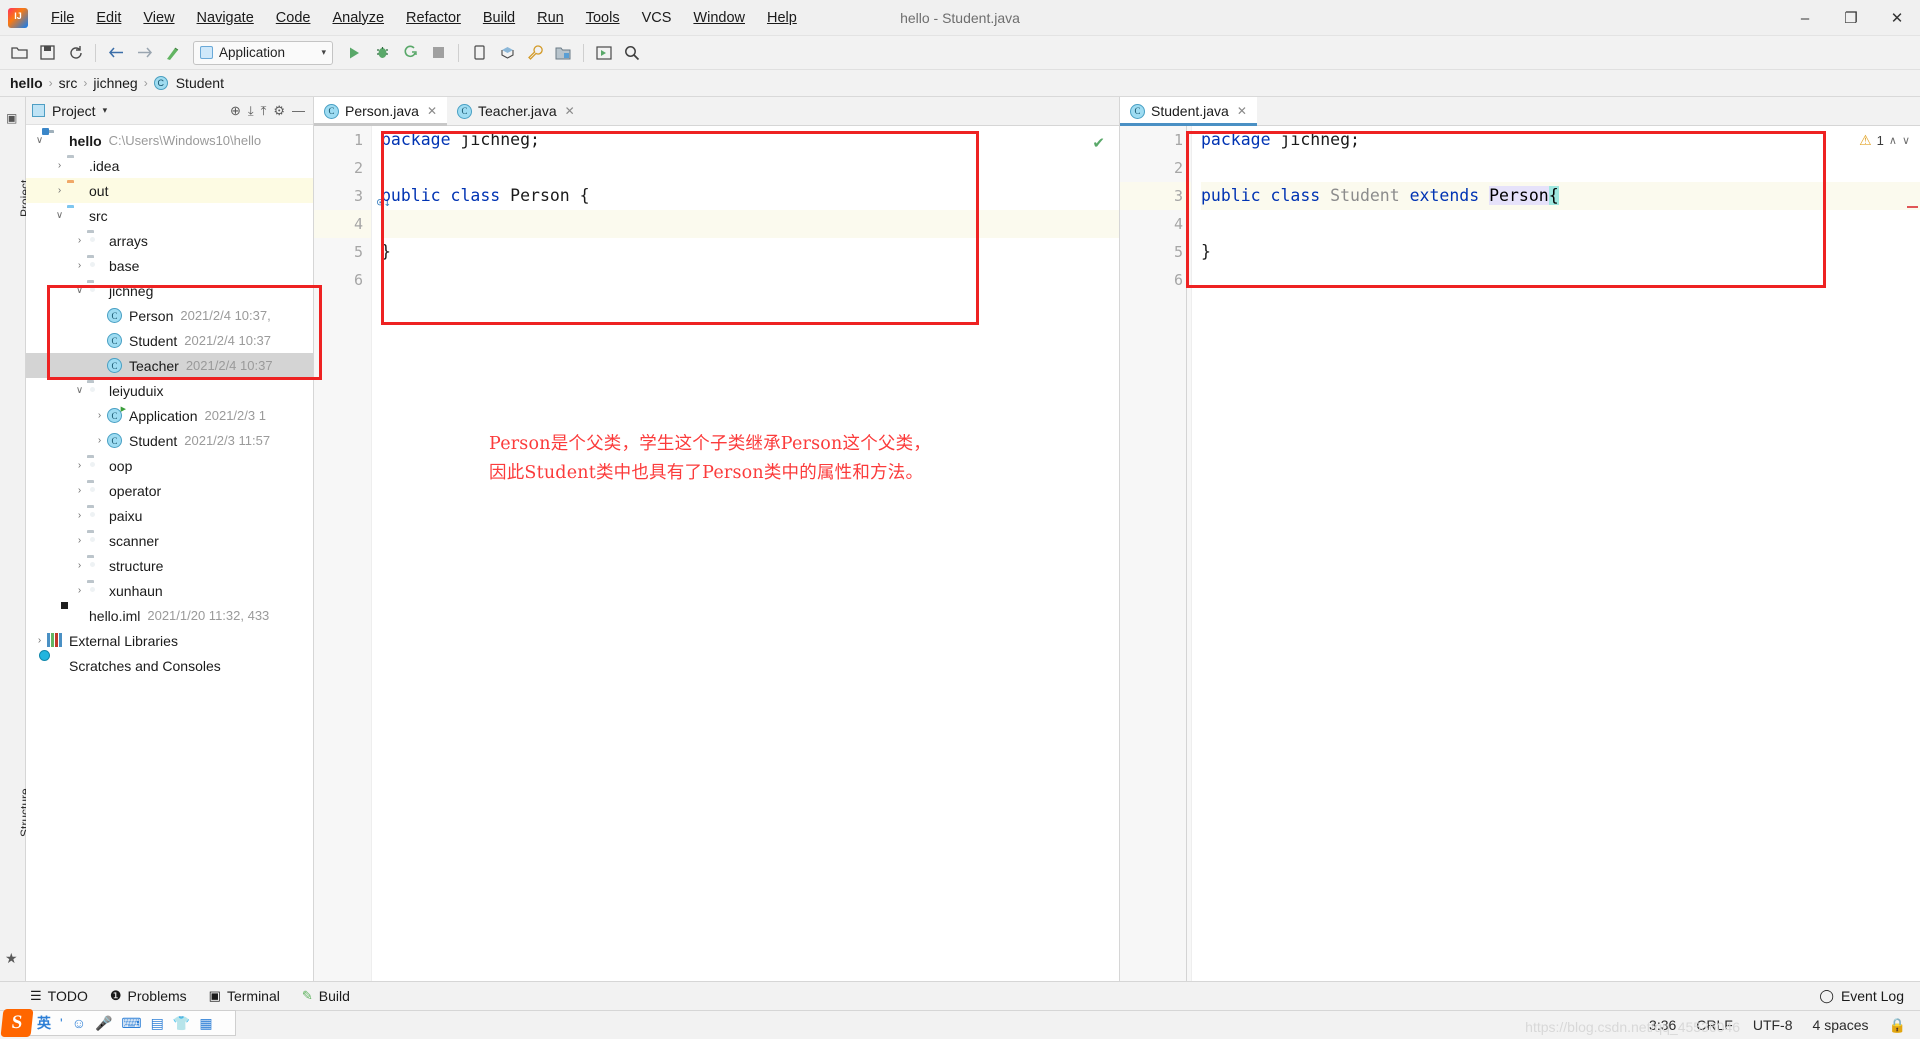  I want to click on tree-node-arrays: › arrays, so click(169, 240).